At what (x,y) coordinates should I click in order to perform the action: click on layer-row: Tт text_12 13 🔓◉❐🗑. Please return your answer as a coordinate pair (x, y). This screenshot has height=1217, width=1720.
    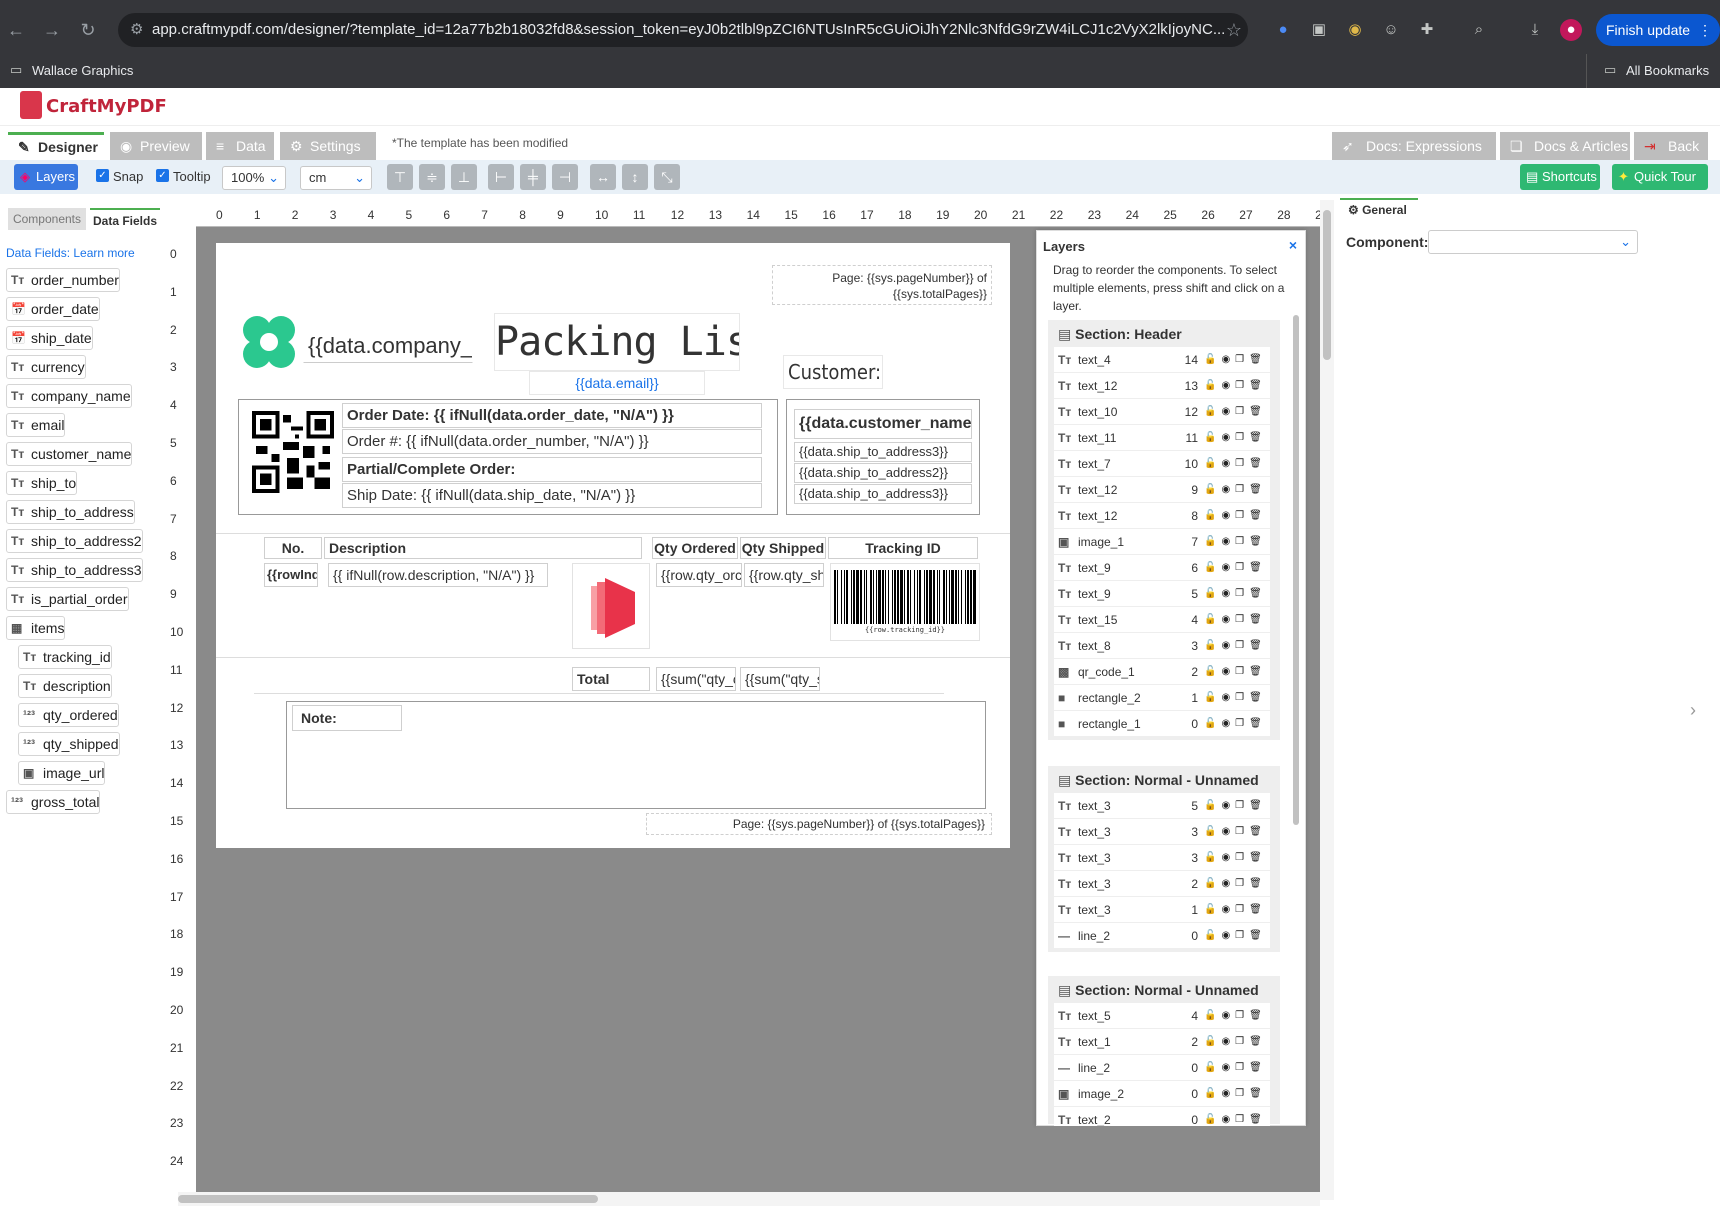
    Looking at the image, I should click on (1162, 385).